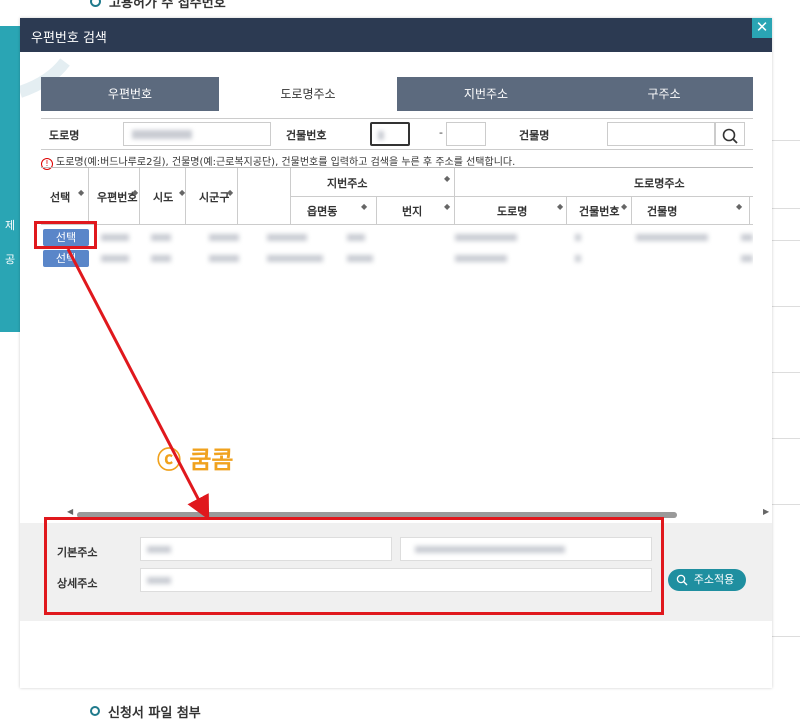 The height and width of the screenshot is (726, 800). I want to click on road-name-label: 도로명, so click(64, 135).